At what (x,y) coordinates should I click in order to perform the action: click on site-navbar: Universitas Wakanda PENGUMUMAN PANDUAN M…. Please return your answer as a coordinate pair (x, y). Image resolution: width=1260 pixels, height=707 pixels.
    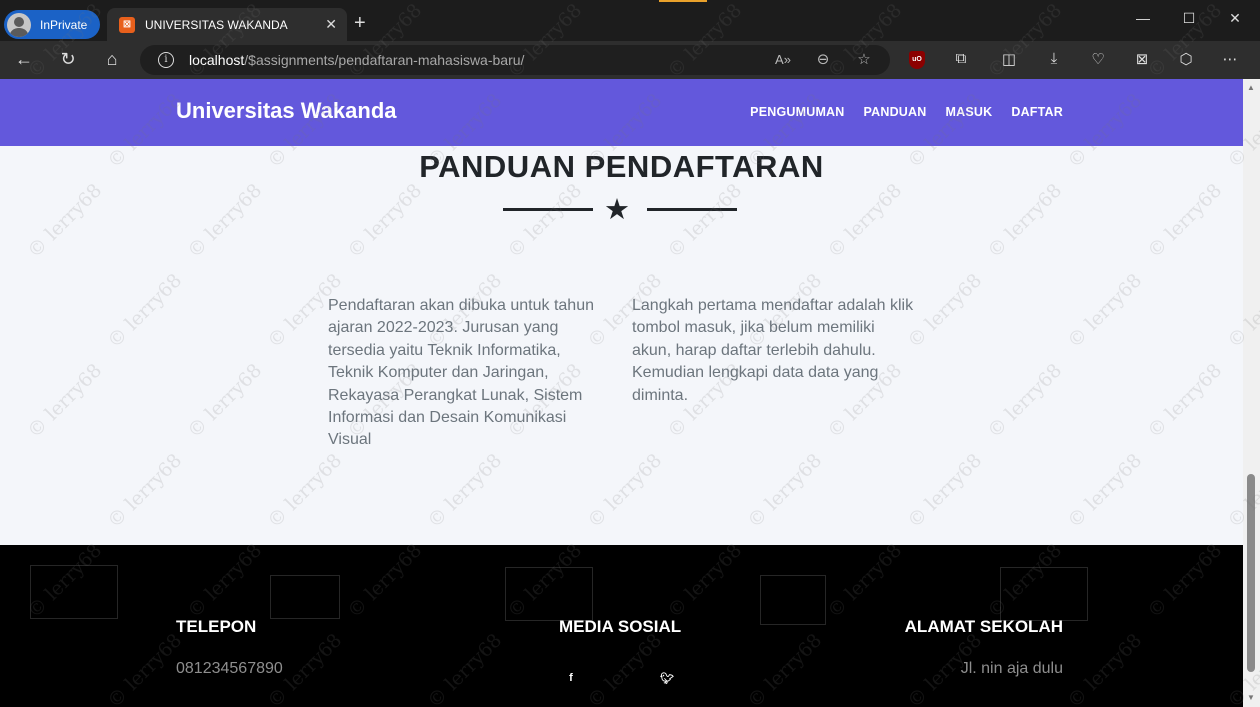
    Looking at the image, I should click on (621, 112).